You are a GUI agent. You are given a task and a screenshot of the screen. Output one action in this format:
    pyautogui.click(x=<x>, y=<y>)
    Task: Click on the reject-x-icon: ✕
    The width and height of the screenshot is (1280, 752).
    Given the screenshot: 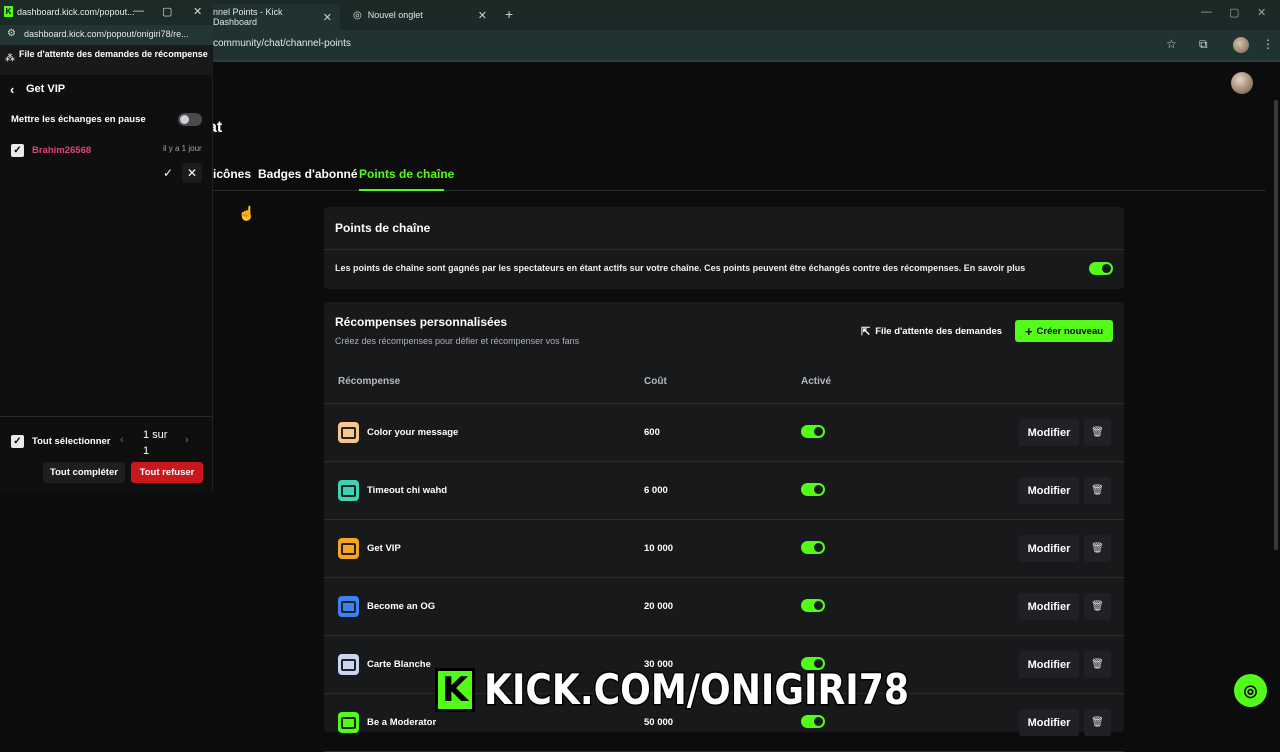 What is the action you would take?
    pyautogui.click(x=192, y=173)
    